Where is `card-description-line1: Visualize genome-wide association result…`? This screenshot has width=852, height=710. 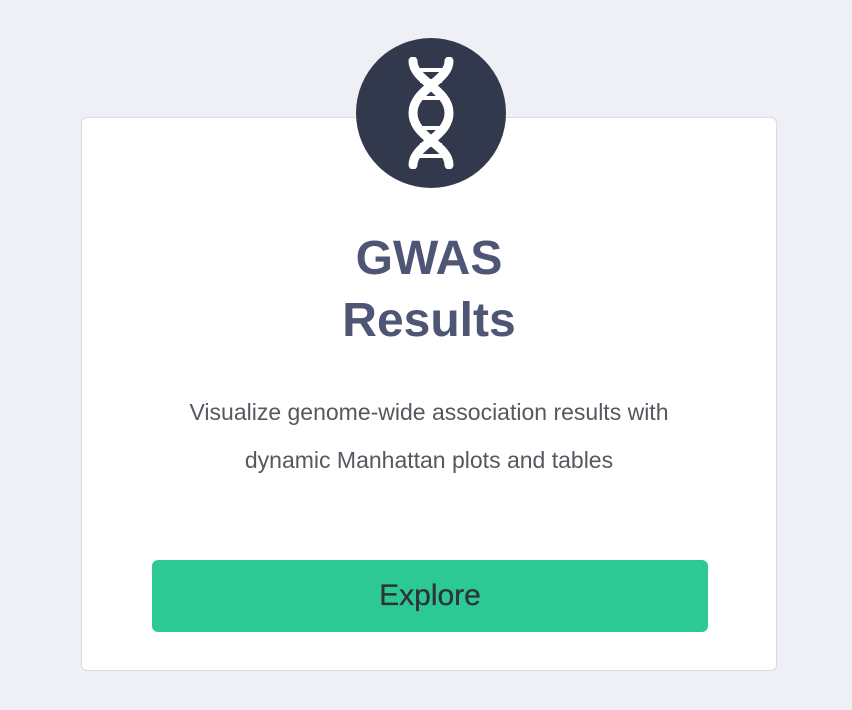 card-description-line1: Visualize genome-wide association result… is located at coordinates (429, 412).